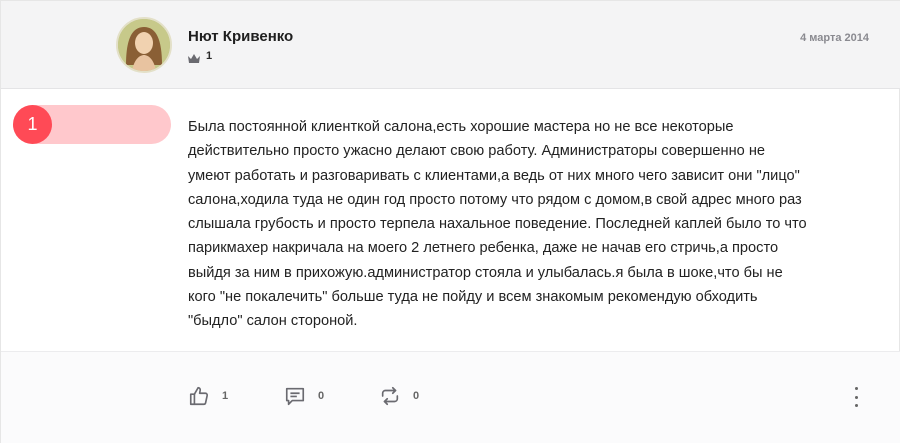  What do you see at coordinates (199, 396) in the screenshot?
I see `thumbs-up-icon` at bounding box center [199, 396].